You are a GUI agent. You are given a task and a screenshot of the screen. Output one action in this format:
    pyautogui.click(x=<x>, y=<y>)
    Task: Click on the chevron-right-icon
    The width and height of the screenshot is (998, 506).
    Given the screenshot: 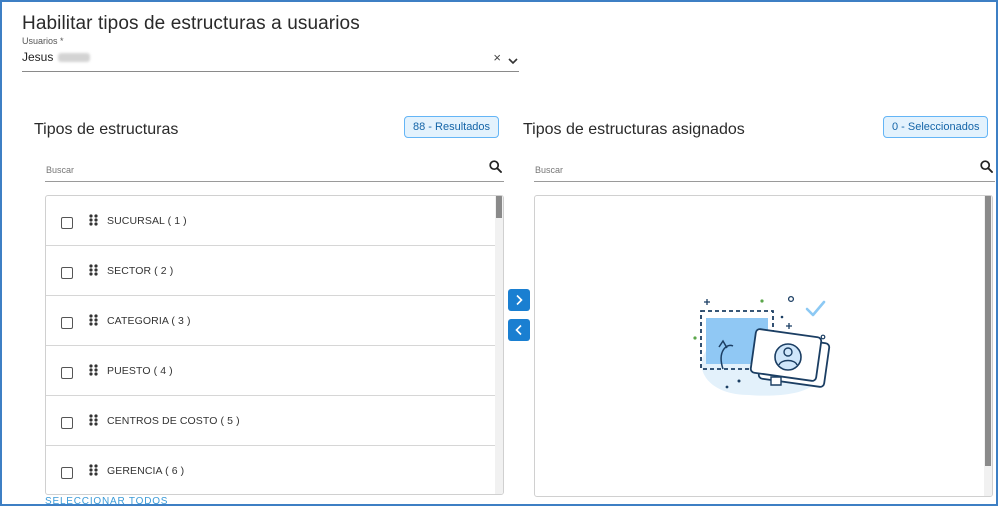 What is the action you would take?
    pyautogui.click(x=519, y=300)
    